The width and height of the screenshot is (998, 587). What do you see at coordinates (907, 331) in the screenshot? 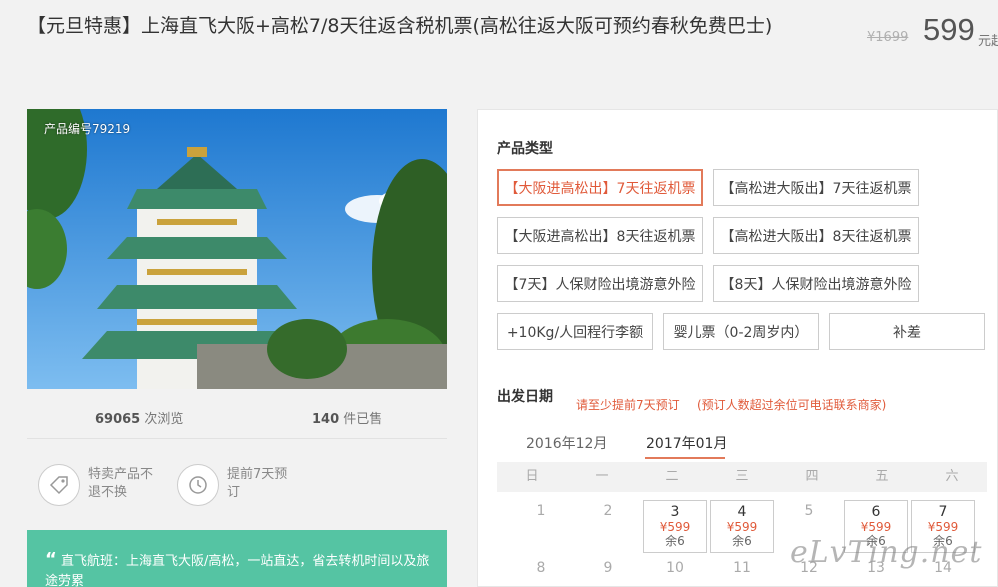
I see `option-price-difference: 补差` at bounding box center [907, 331].